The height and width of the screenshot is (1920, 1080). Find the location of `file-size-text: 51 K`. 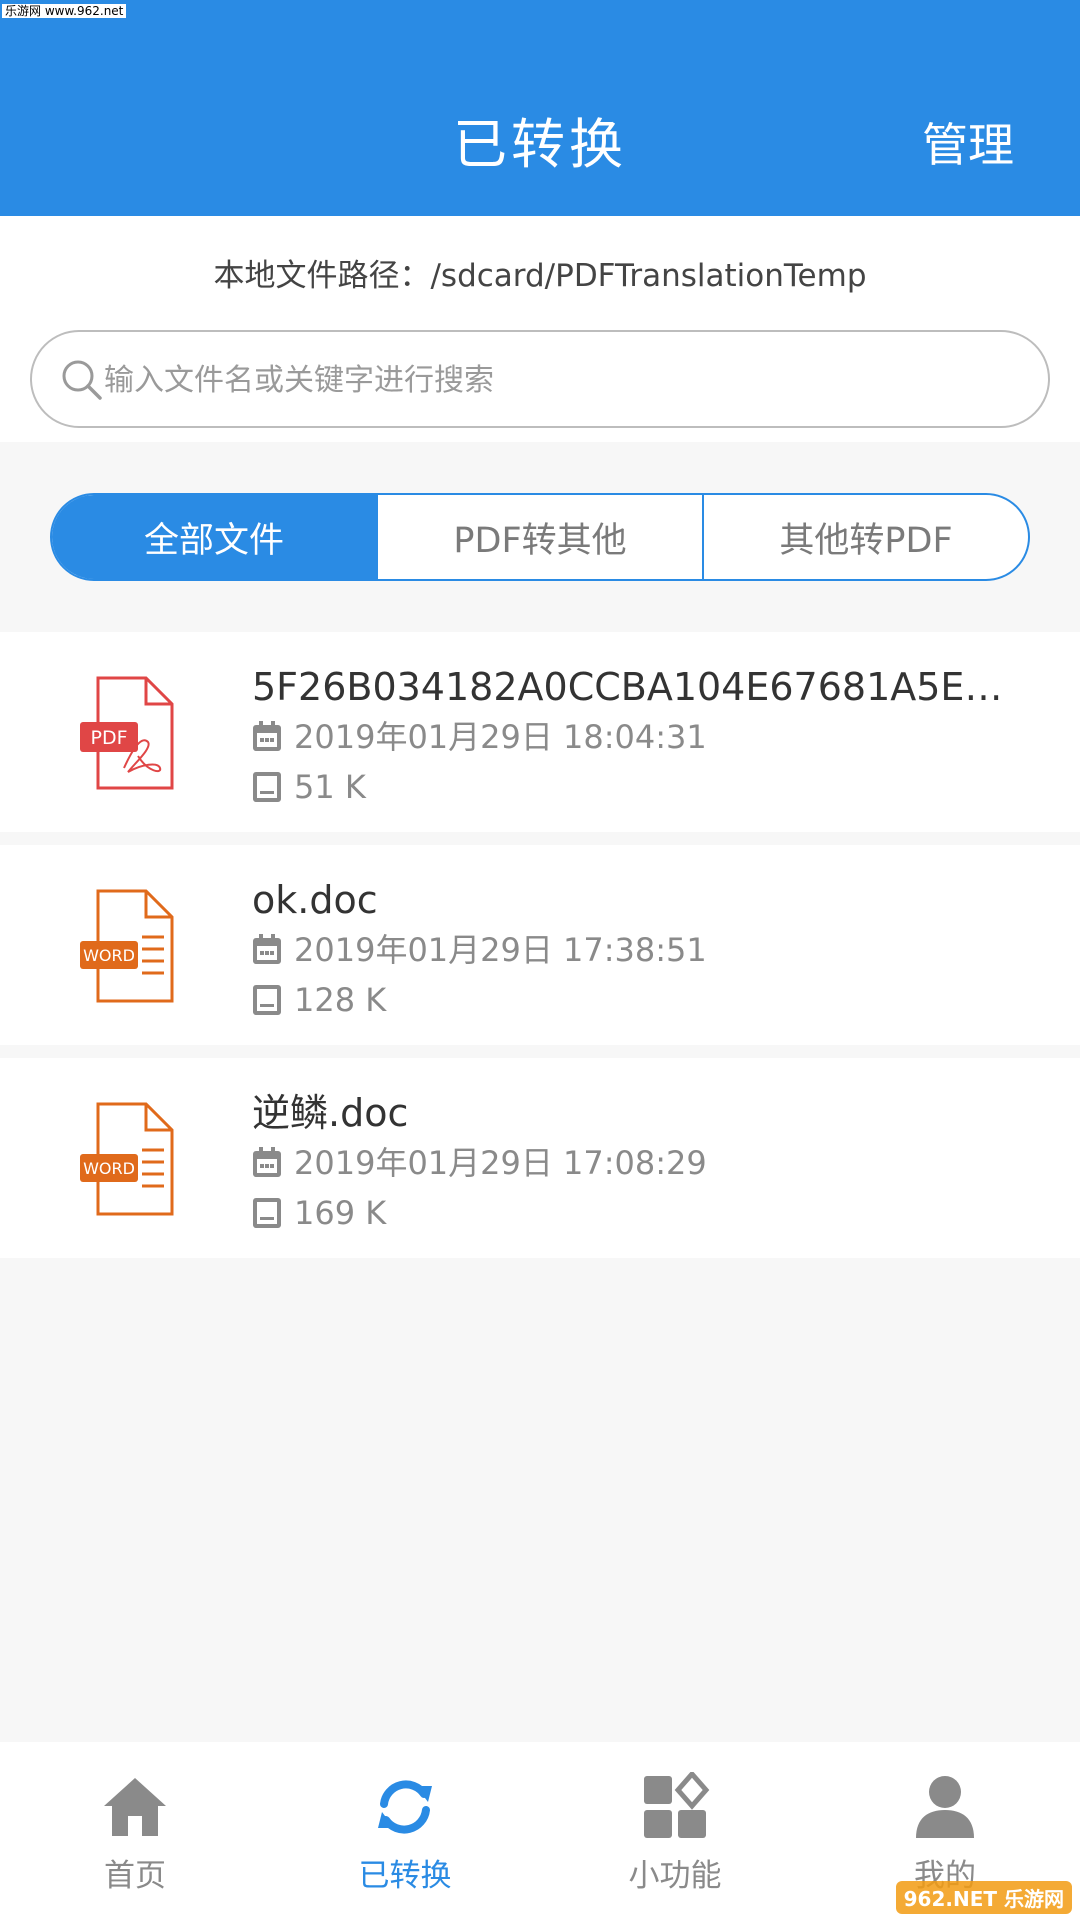

file-size-text: 51 K is located at coordinates (330, 787).